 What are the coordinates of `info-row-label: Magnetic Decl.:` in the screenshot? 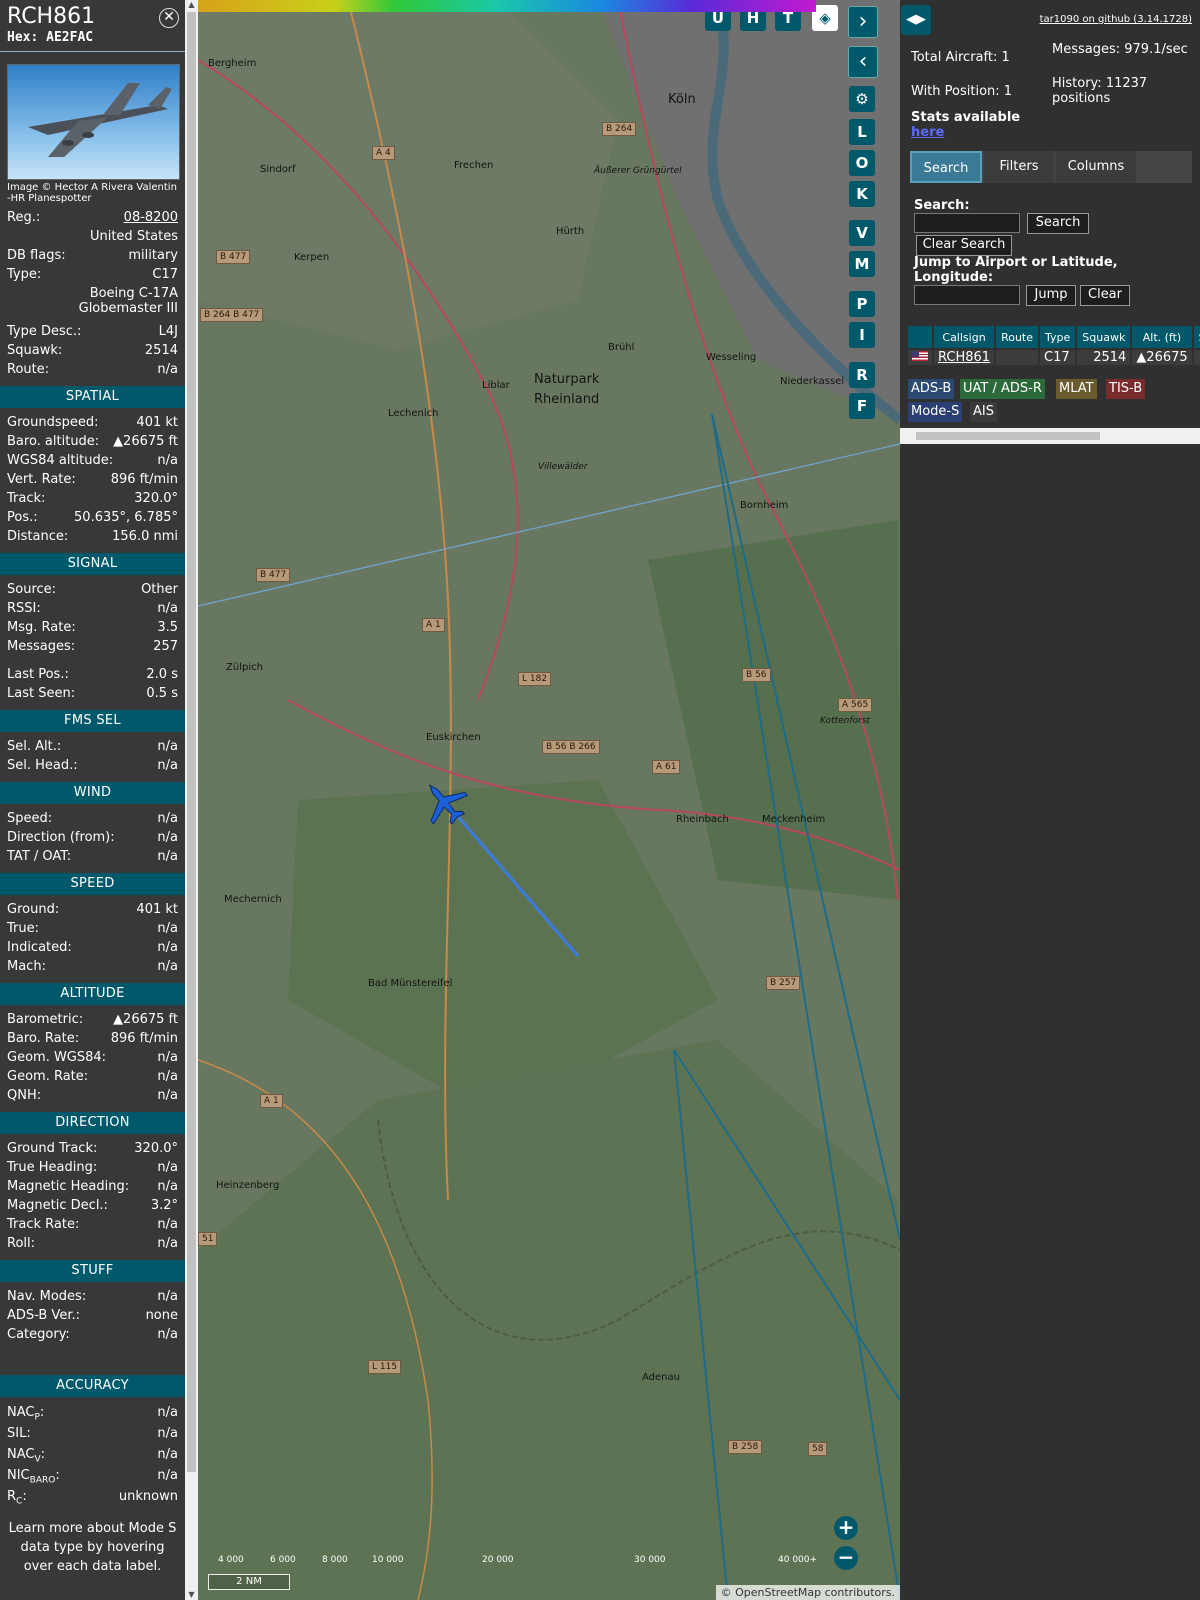 It's located at (57, 1205).